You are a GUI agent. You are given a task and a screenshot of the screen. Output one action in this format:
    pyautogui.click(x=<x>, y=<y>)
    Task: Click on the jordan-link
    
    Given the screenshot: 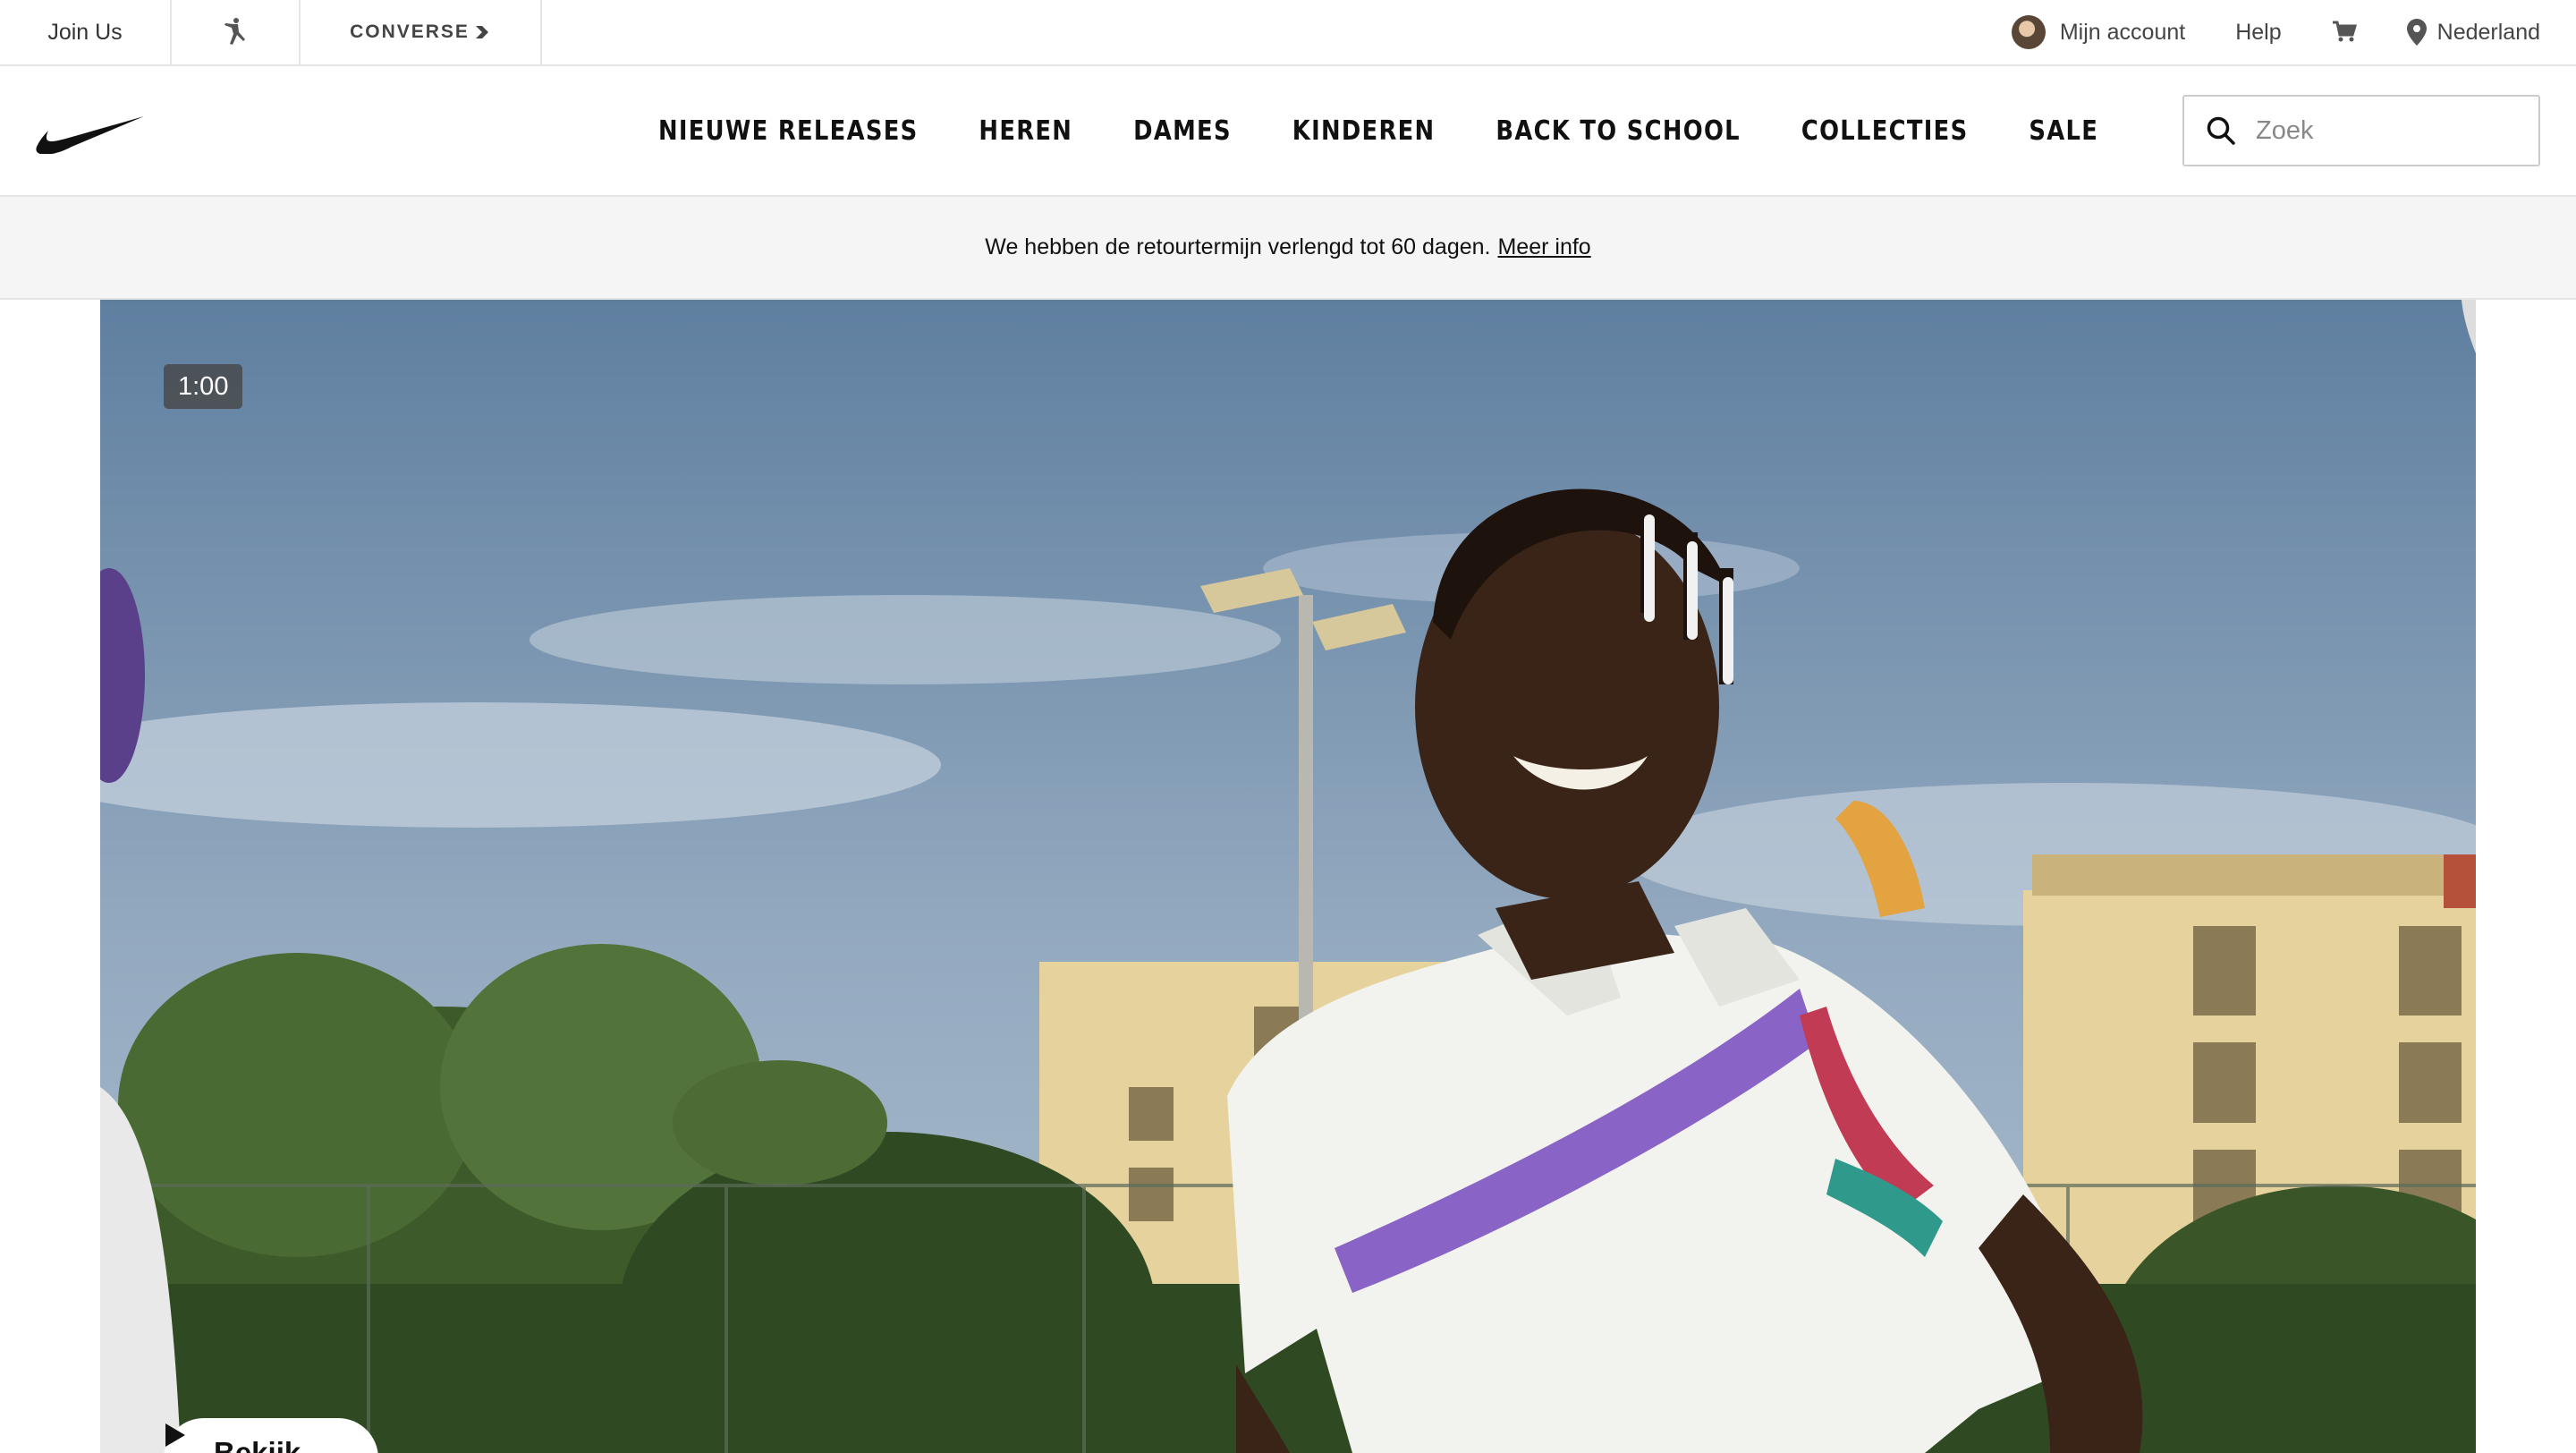 What is the action you would take?
    pyautogui.click(x=236, y=32)
    